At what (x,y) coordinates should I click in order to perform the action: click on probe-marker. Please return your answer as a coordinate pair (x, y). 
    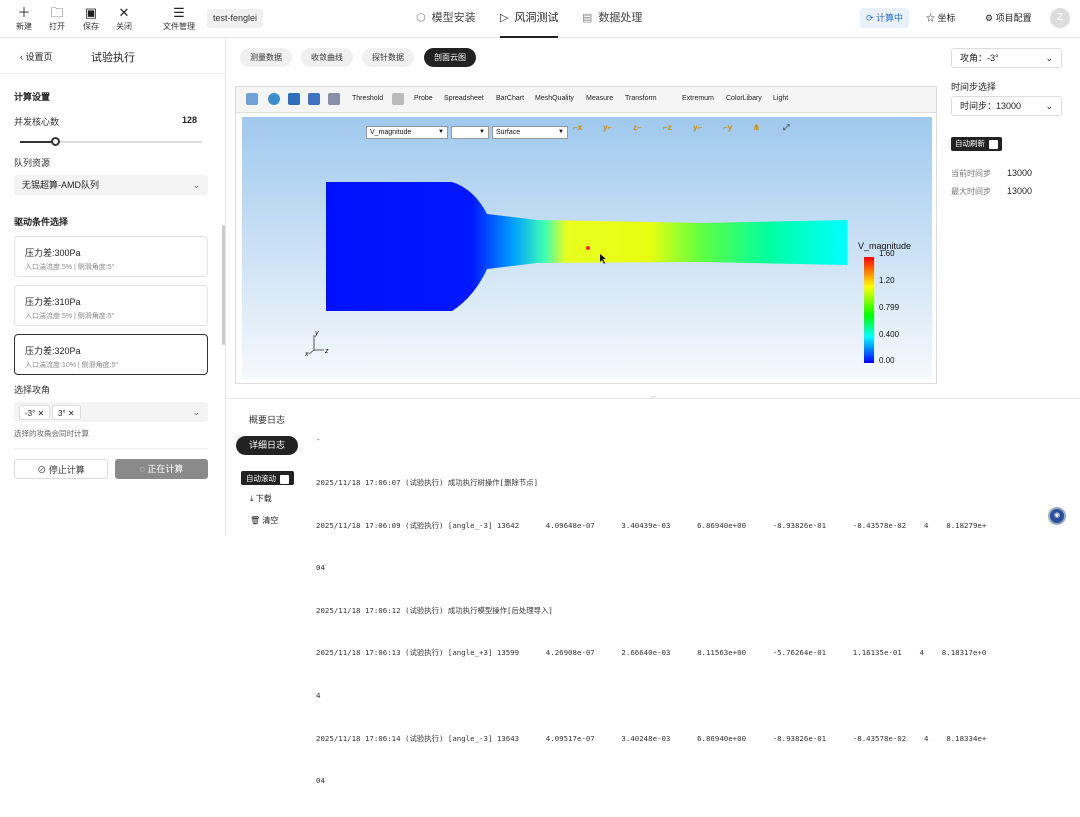
    Looking at the image, I should click on (588, 248).